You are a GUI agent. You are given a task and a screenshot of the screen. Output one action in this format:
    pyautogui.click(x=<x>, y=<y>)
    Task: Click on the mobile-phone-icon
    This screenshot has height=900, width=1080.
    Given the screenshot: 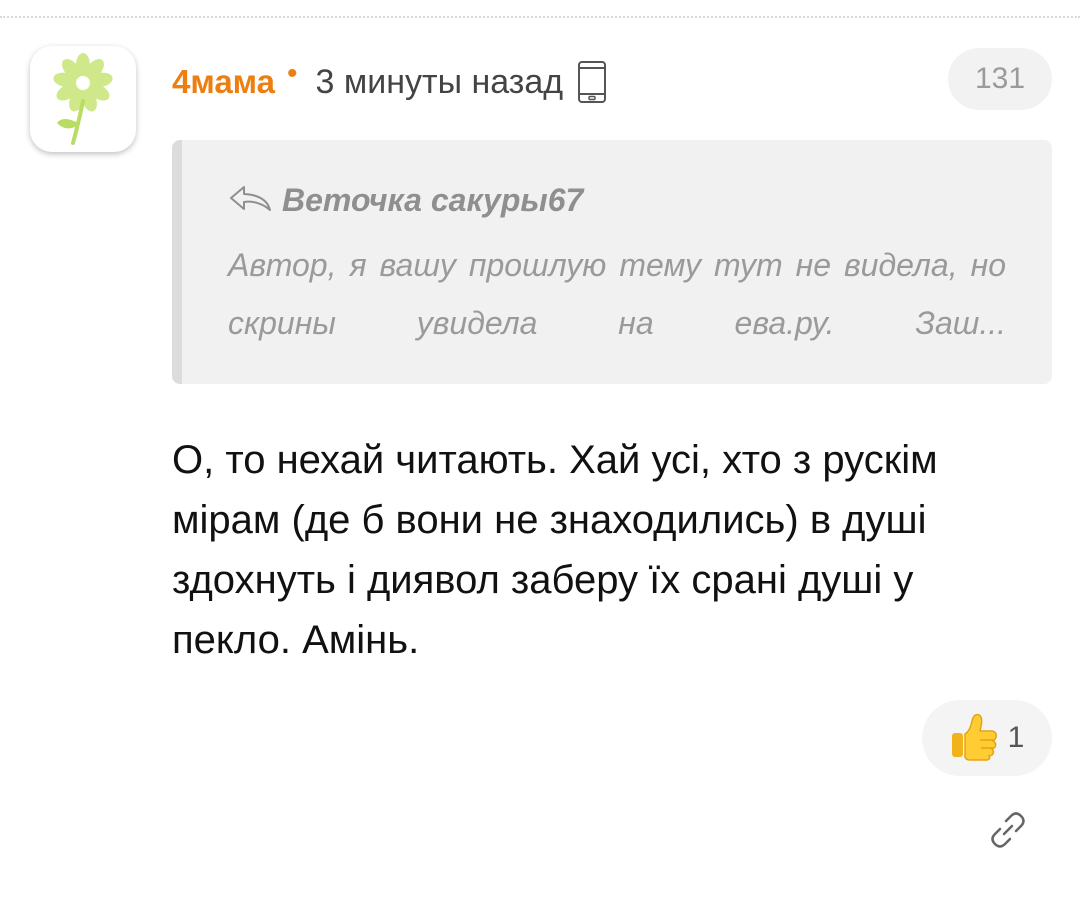 What is the action you would take?
    pyautogui.click(x=592, y=82)
    